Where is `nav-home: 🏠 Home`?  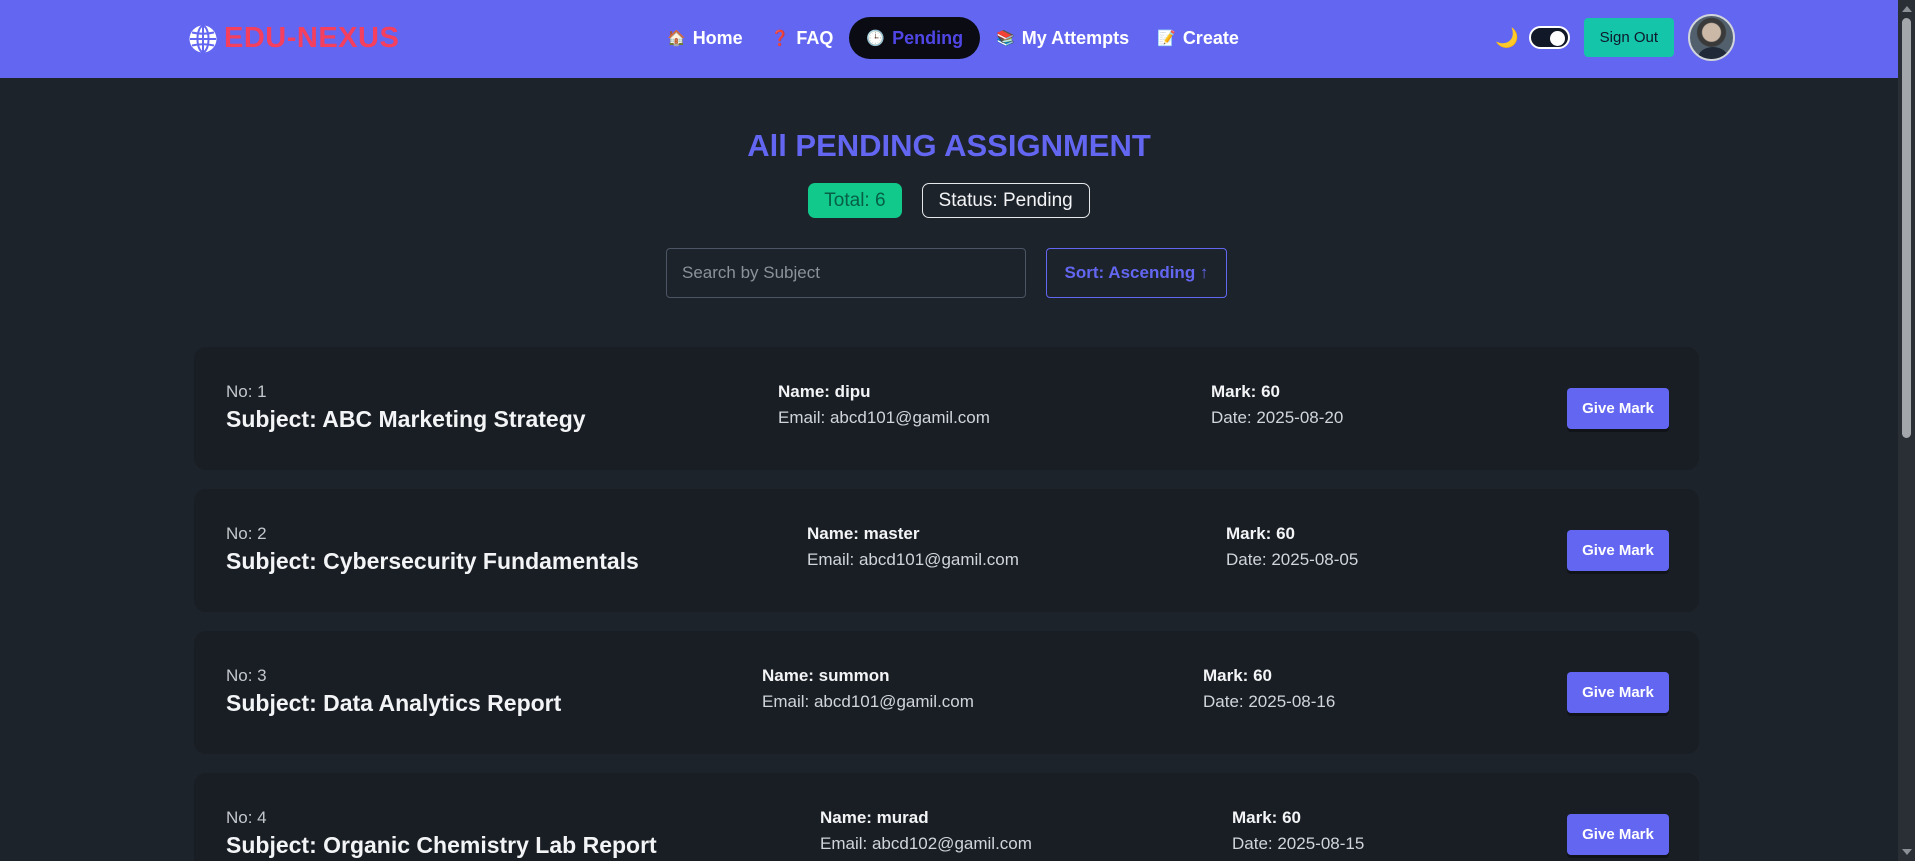 nav-home: 🏠 Home is located at coordinates (705, 38).